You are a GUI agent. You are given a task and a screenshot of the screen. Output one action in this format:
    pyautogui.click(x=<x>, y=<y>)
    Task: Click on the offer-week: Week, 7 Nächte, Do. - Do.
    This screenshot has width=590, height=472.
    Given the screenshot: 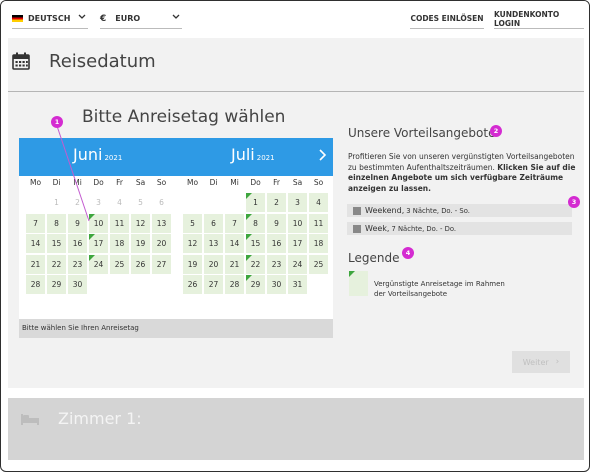 What is the action you would take?
    pyautogui.click(x=459, y=228)
    